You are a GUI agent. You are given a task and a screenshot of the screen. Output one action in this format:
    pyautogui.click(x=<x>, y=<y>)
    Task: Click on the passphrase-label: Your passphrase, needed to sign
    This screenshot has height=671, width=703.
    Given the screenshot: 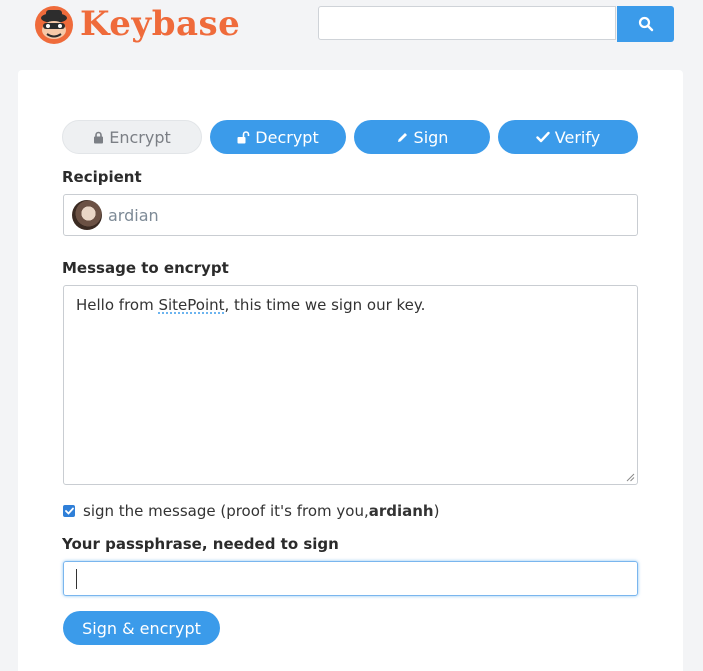 What is the action you would take?
    pyautogui.click(x=200, y=544)
    